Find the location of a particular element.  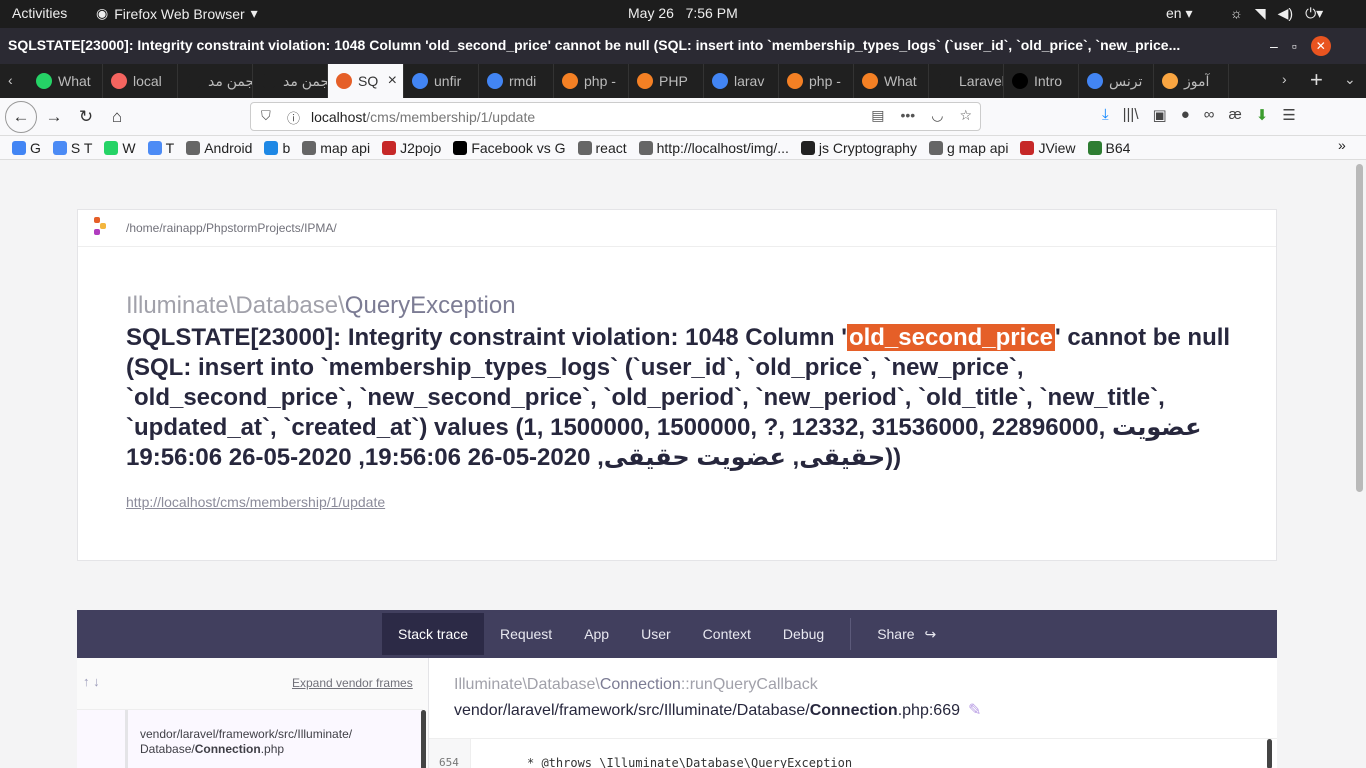

shield-icon: ⛉ is located at coordinates (266, 116).